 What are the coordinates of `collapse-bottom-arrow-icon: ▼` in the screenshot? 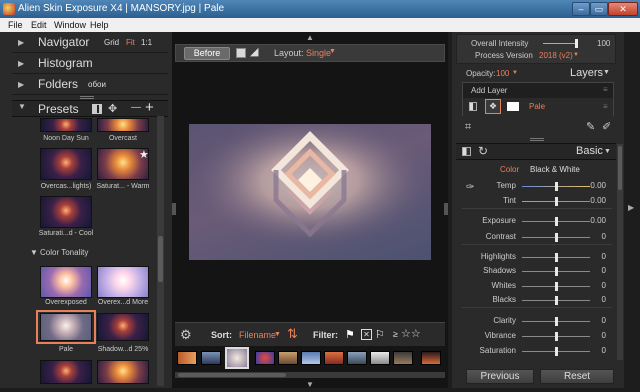 It's located at (310, 384).